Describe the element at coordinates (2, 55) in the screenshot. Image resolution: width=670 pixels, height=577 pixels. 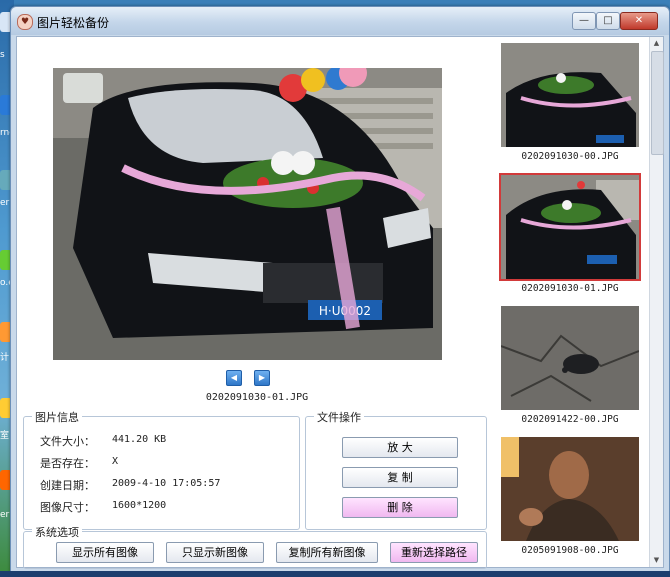
I see `desktop-icon-label: s` at that location.